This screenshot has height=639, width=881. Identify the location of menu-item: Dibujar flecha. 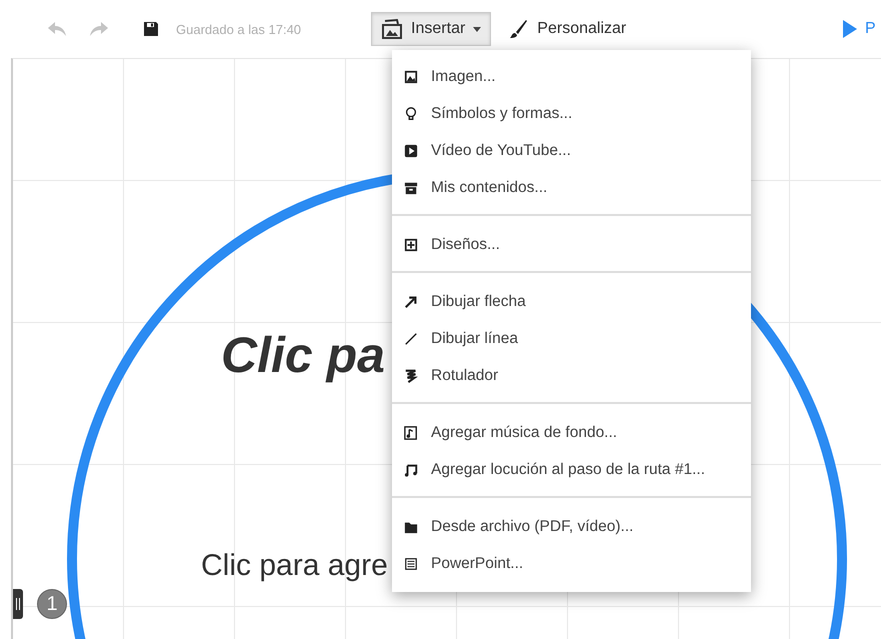
(571, 301).